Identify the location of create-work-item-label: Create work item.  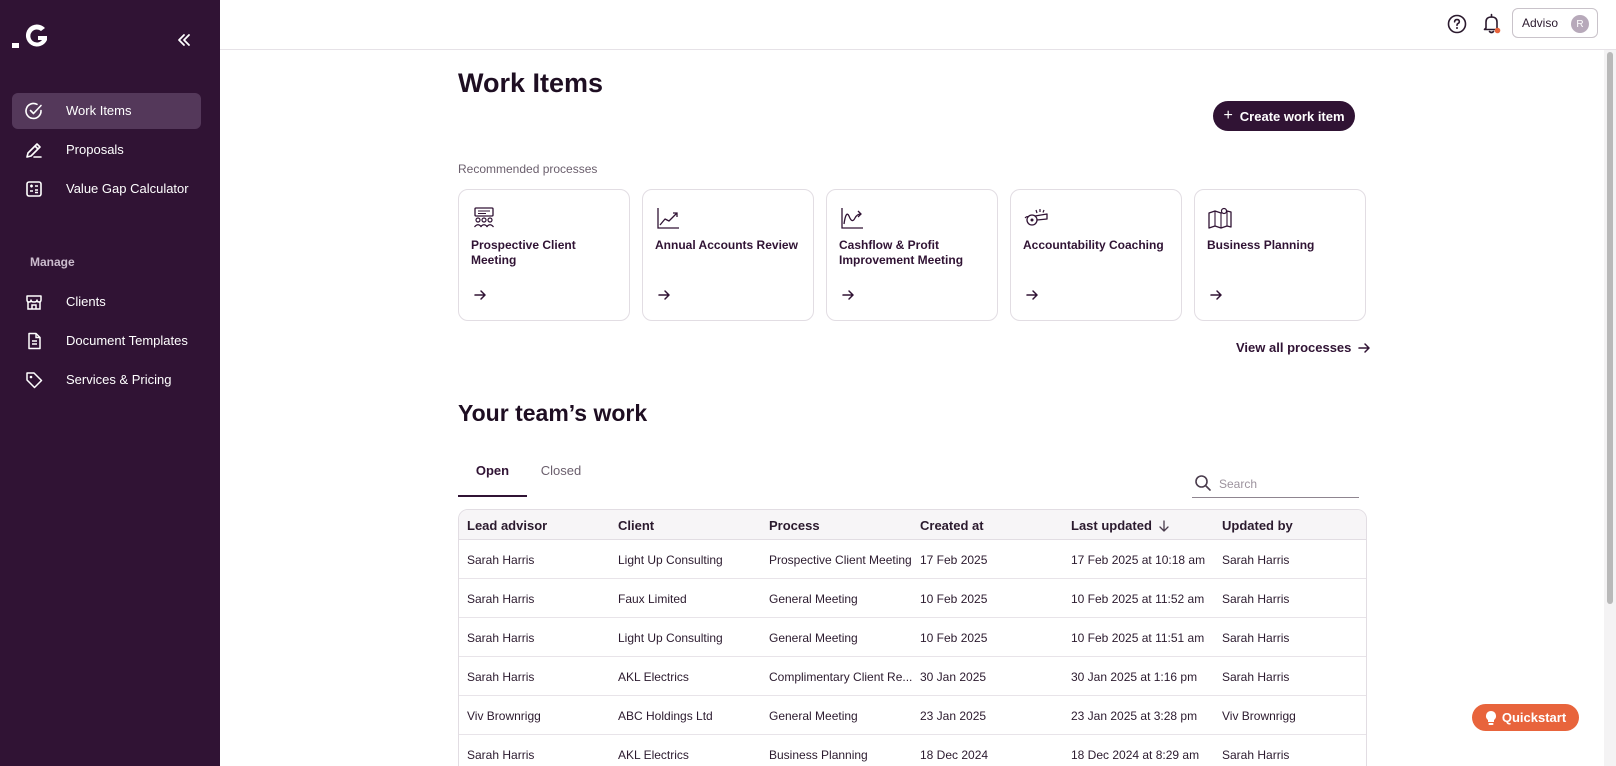
(1292, 116).